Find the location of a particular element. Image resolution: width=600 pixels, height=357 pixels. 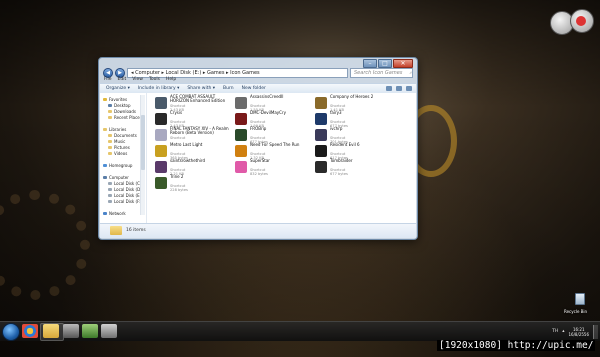

nav-homegroup: Homegroup is located at coordinates (117, 165).